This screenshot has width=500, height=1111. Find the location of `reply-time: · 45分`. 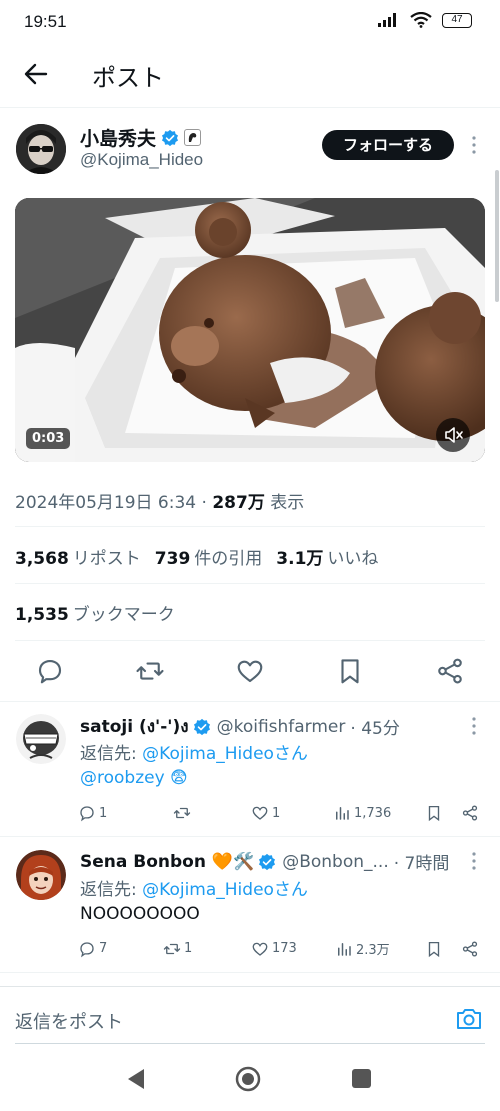

reply-time: · 45分 is located at coordinates (375, 729).